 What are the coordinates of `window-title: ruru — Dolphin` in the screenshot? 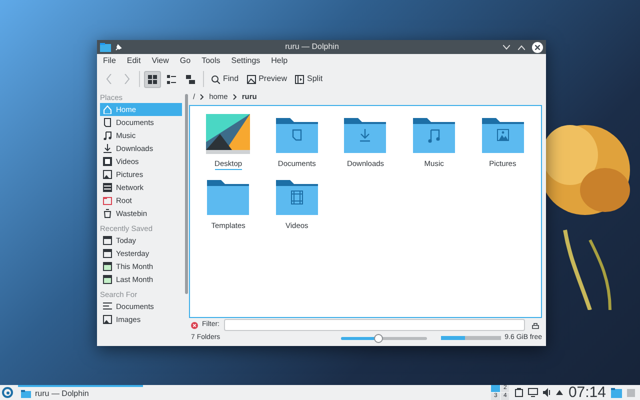 It's located at (312, 47).